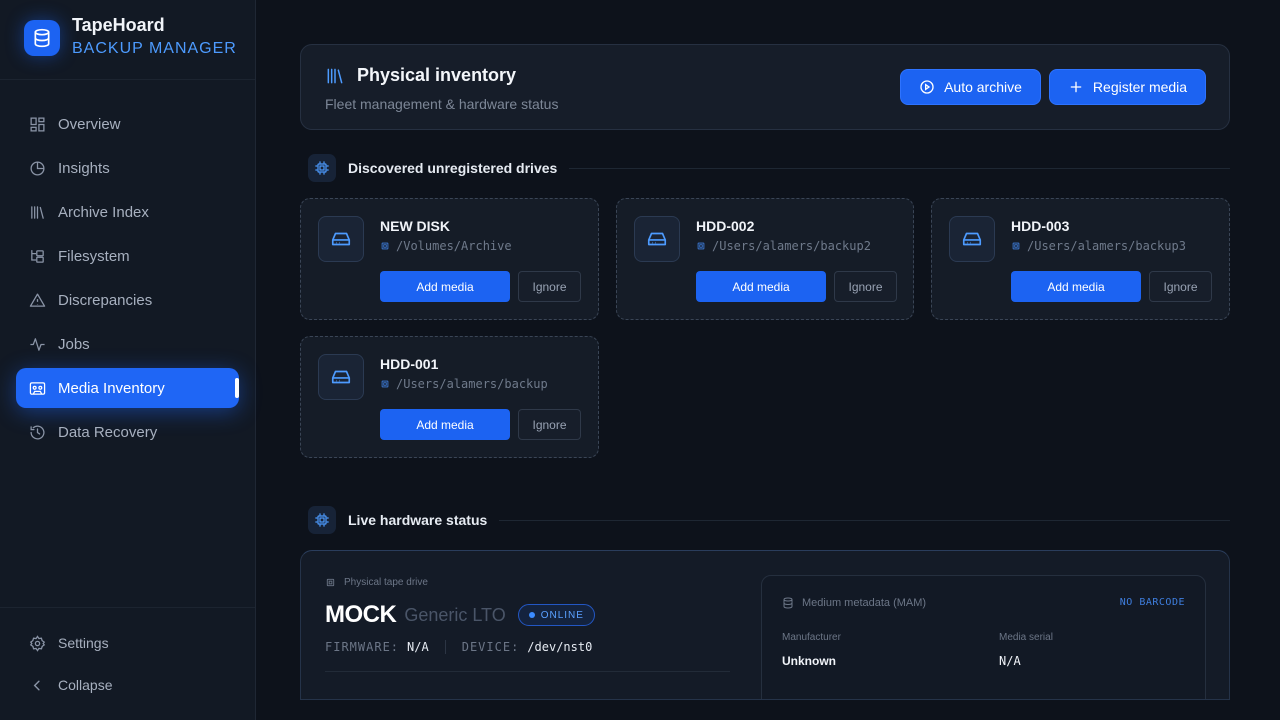  What do you see at coordinates (105, 300) in the screenshot?
I see `sidebar-item-label: Discrepancies` at bounding box center [105, 300].